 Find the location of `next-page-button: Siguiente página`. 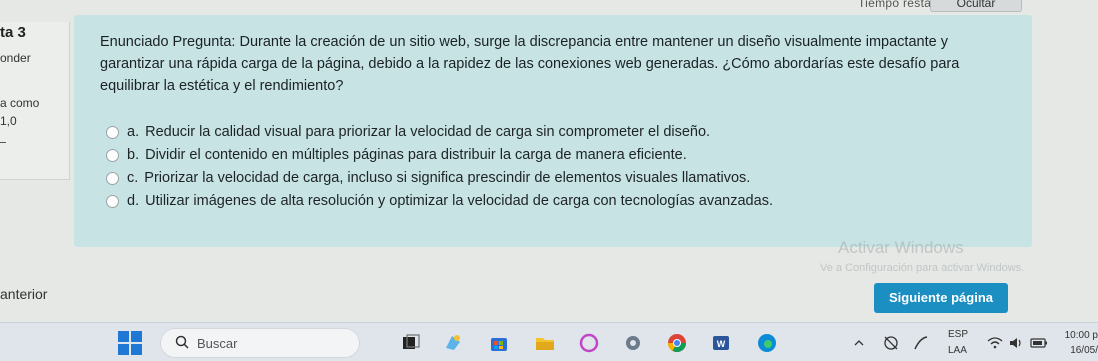

next-page-button: Siguiente página is located at coordinates (941, 298).